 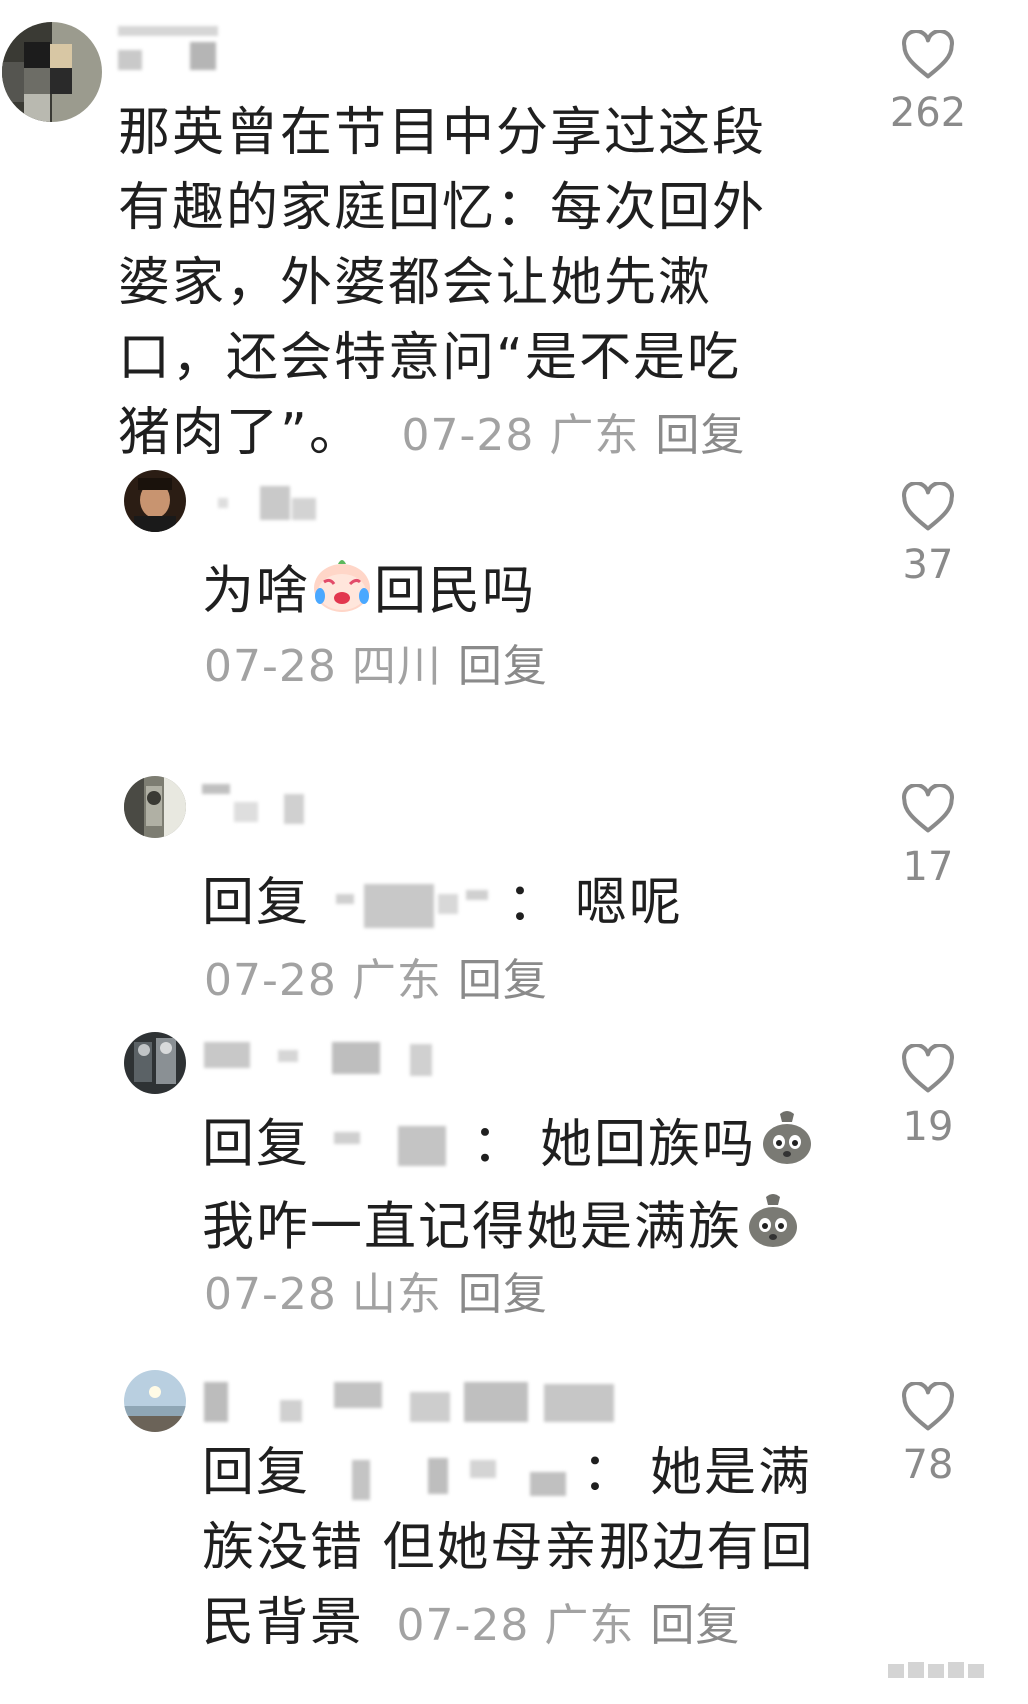 I want to click on comment-location: 山东, so click(x=396, y=1294).